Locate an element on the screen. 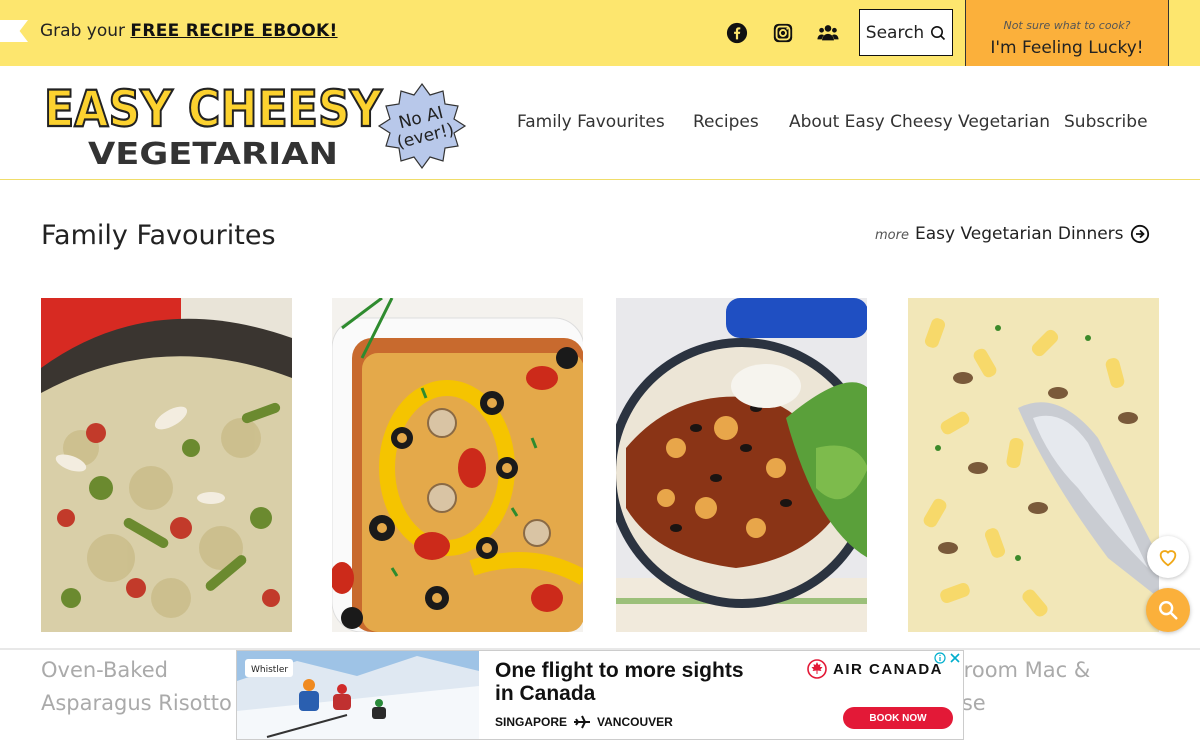 This screenshot has height=740, width=1200. favorite-button is located at coordinates (1168, 557).